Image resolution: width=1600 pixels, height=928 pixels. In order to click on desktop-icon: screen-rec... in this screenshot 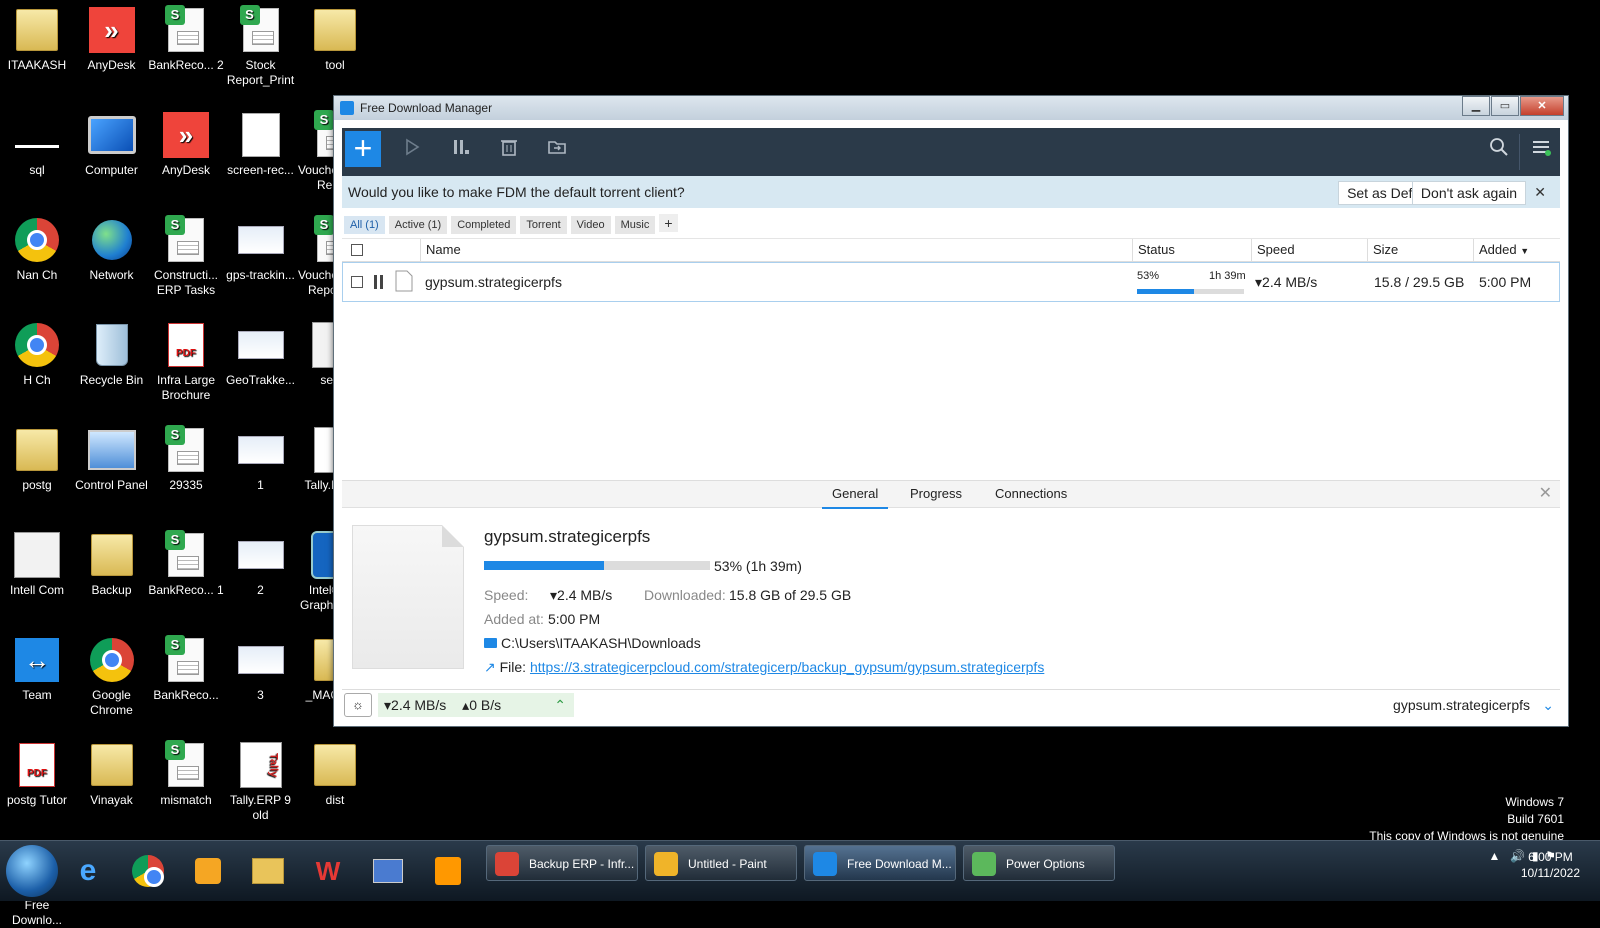, I will do `click(261, 144)`.